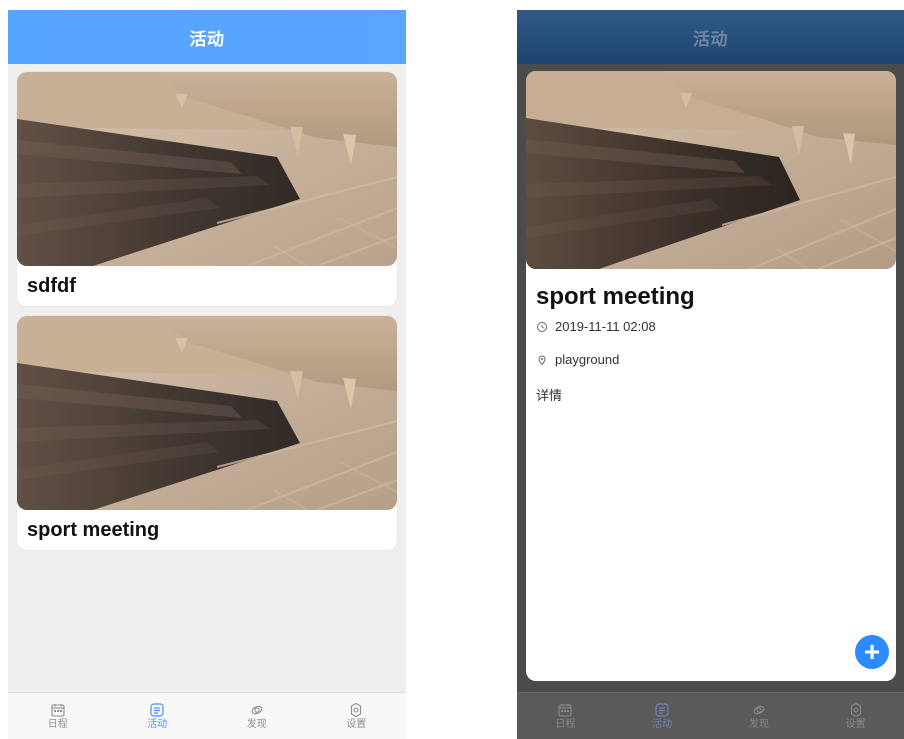  Describe the element at coordinates (542, 360) in the screenshot. I see `location-icon` at that location.